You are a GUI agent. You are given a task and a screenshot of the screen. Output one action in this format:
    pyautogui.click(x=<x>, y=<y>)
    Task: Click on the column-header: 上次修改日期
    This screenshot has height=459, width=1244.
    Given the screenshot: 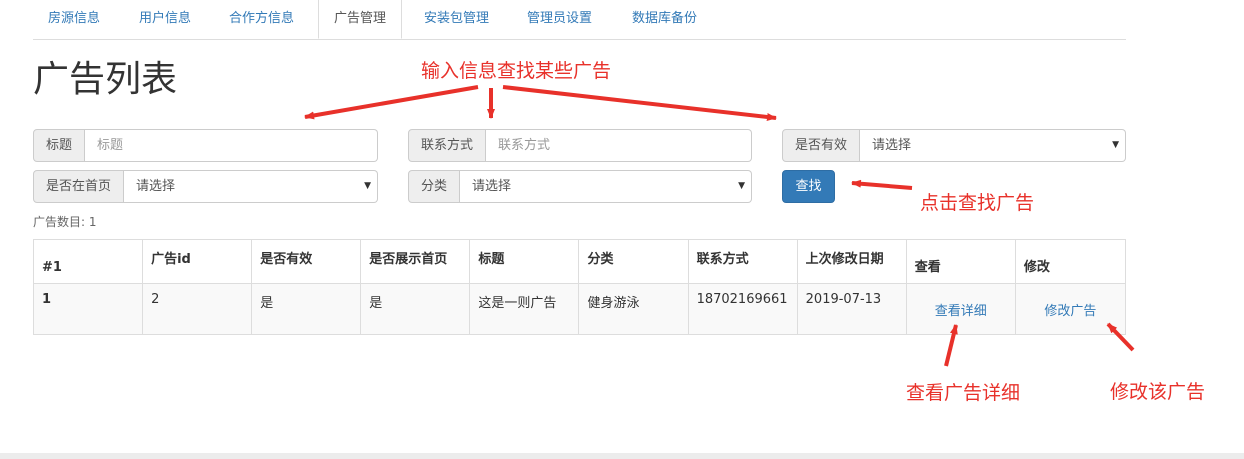 What is the action you would take?
    pyautogui.click(x=851, y=261)
    